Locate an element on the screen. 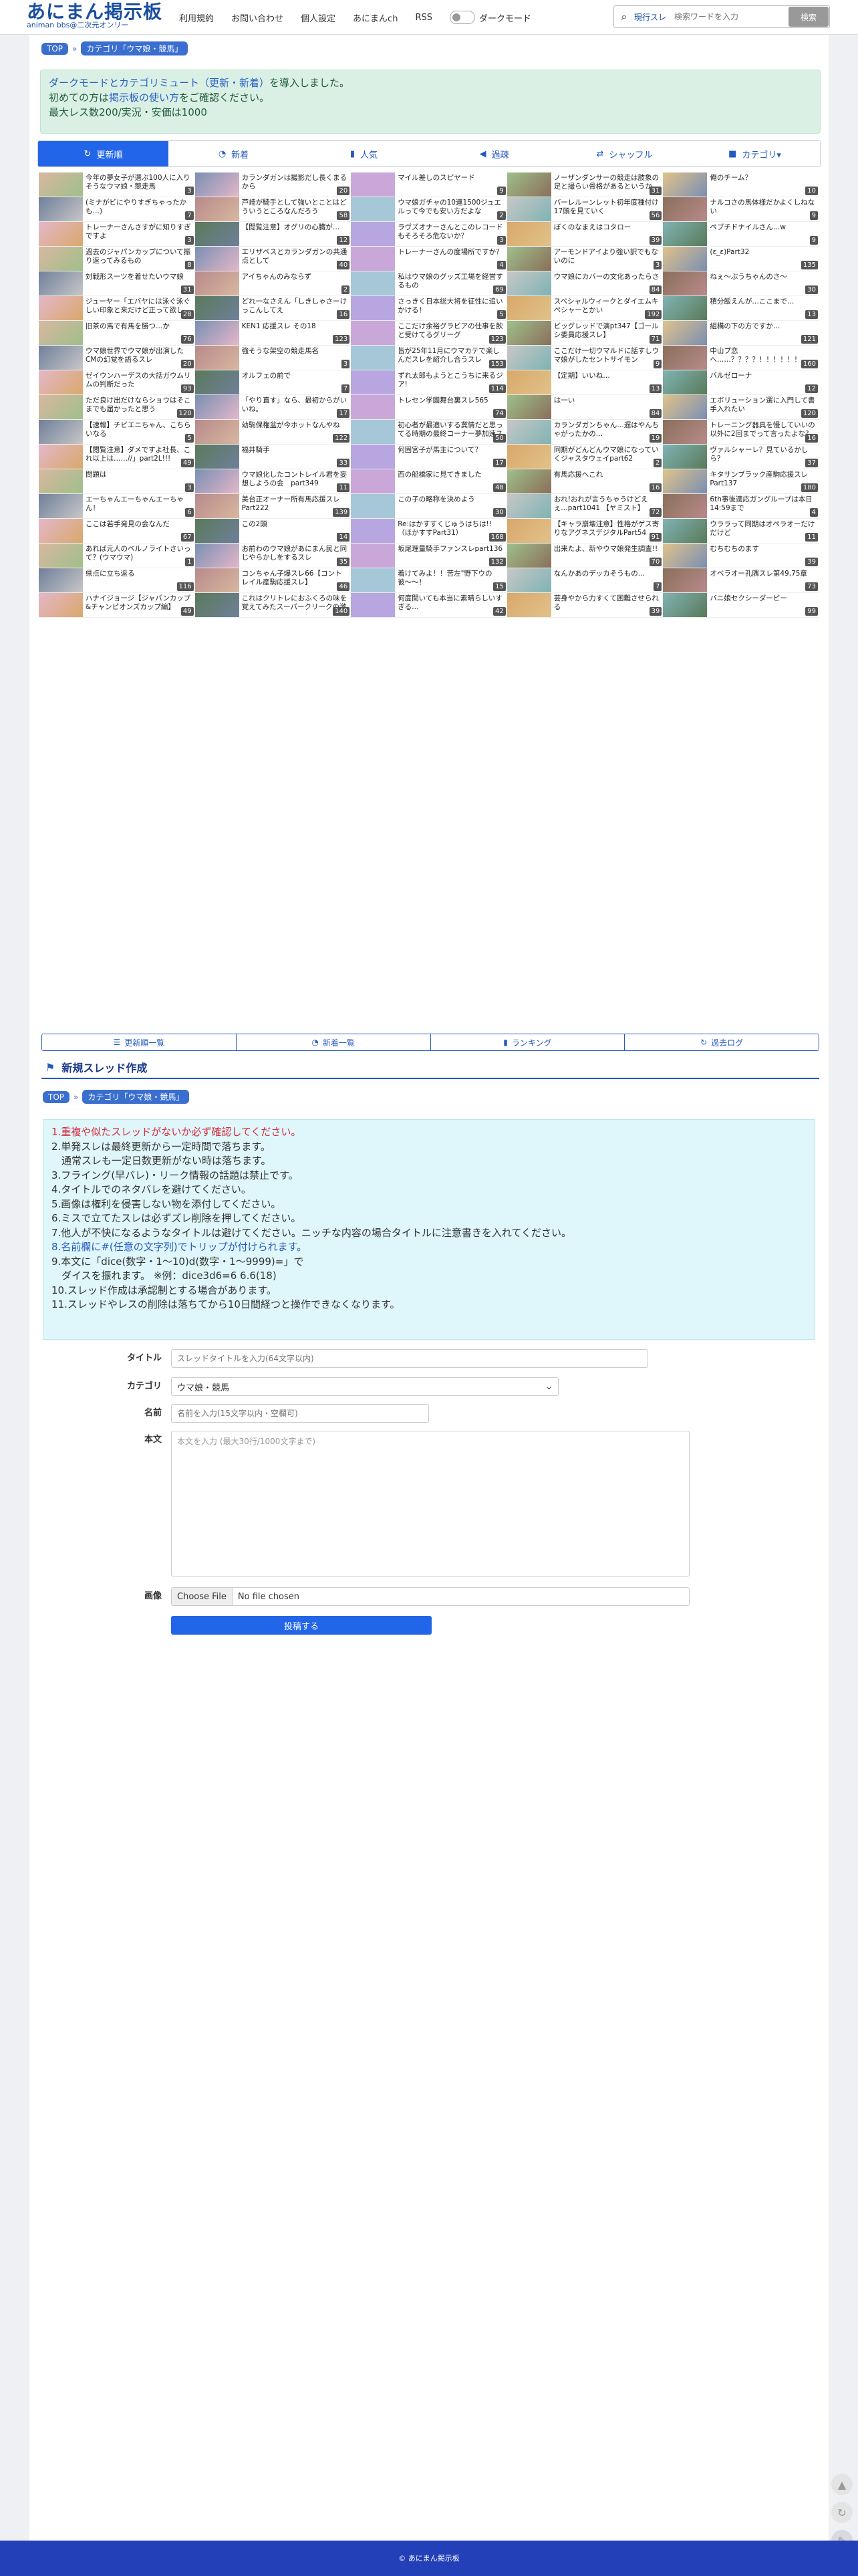 Image resolution: width=858 pixels, height=2576 pixels. image-file-input: Choose File No file chosen is located at coordinates (430, 1596).